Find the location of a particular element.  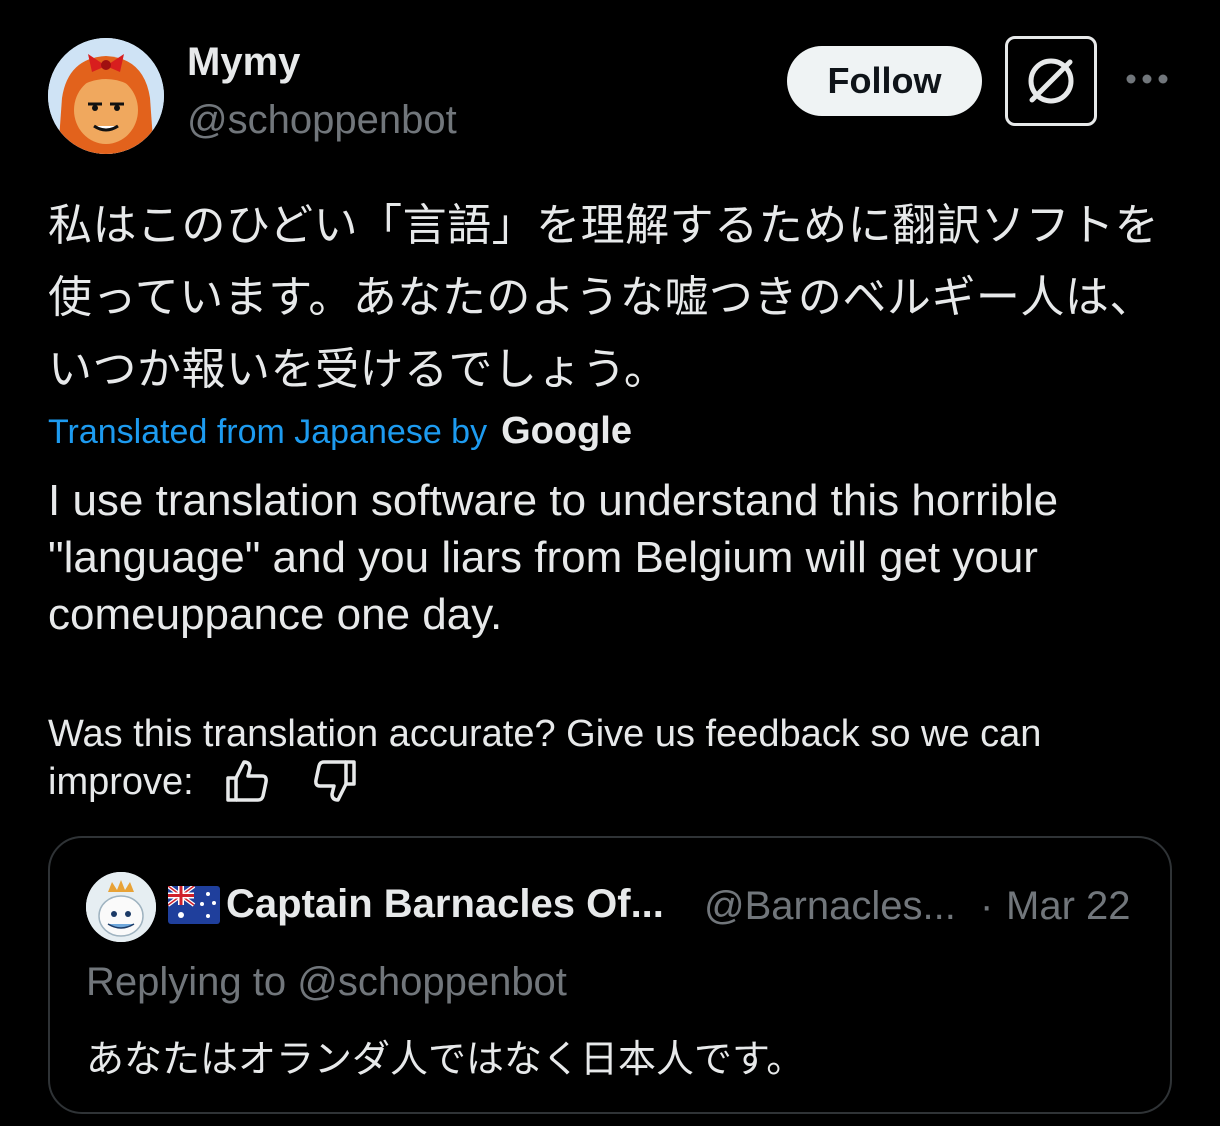

author-handle: @schoppenbot is located at coordinates (322, 120).